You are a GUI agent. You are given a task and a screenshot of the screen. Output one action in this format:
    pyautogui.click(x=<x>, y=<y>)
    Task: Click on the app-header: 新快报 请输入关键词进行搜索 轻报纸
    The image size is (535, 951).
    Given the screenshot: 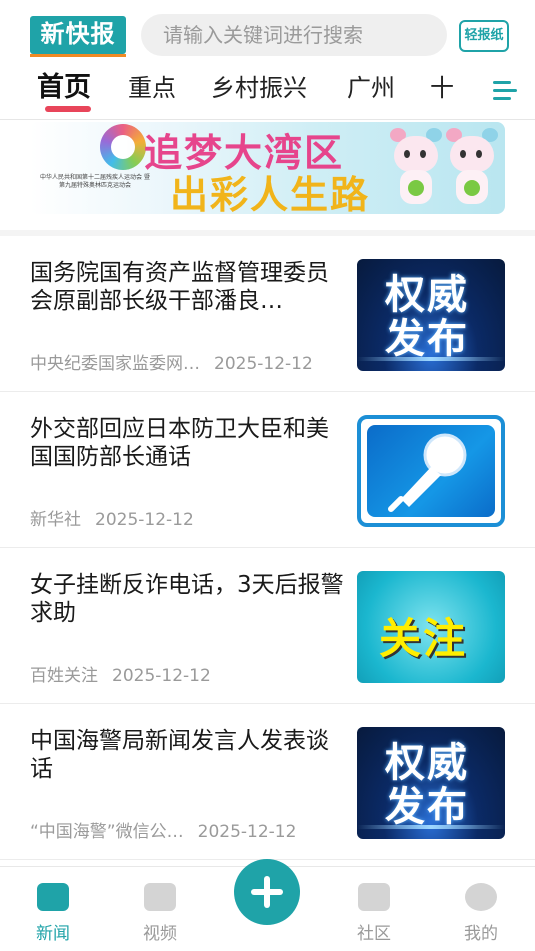 What is the action you would take?
    pyautogui.click(x=267, y=35)
    